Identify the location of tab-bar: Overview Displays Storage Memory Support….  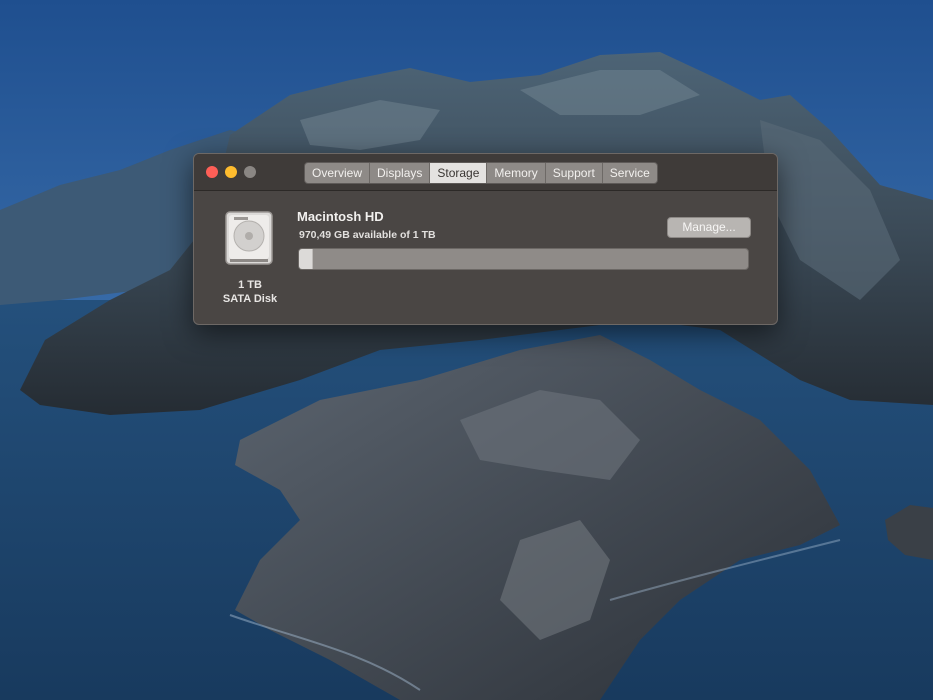
(481, 173).